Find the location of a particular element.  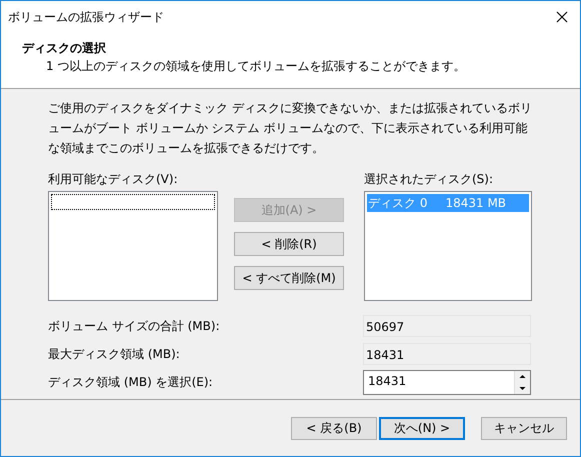

close-icon is located at coordinates (562, 17).